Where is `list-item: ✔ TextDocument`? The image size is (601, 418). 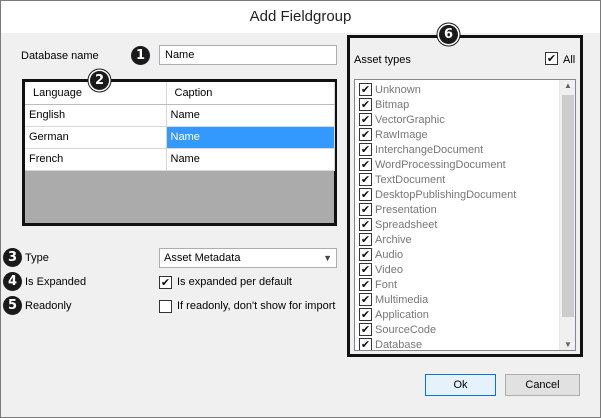 list-item: ✔ TextDocument is located at coordinates (402, 180).